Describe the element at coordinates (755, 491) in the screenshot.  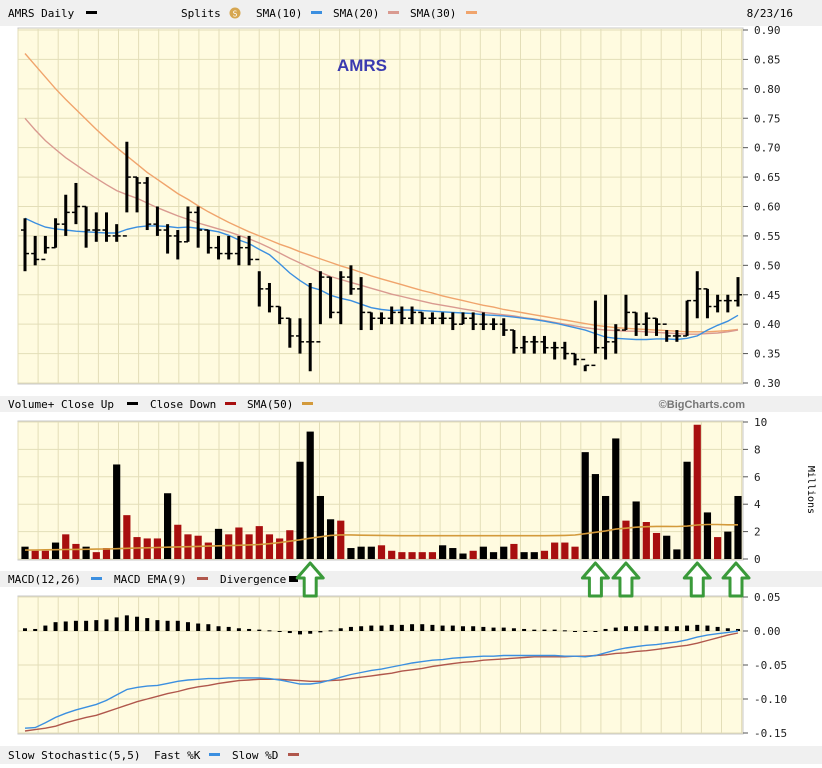
I see `volume-axis: 0 2 4 6 8 10` at that location.